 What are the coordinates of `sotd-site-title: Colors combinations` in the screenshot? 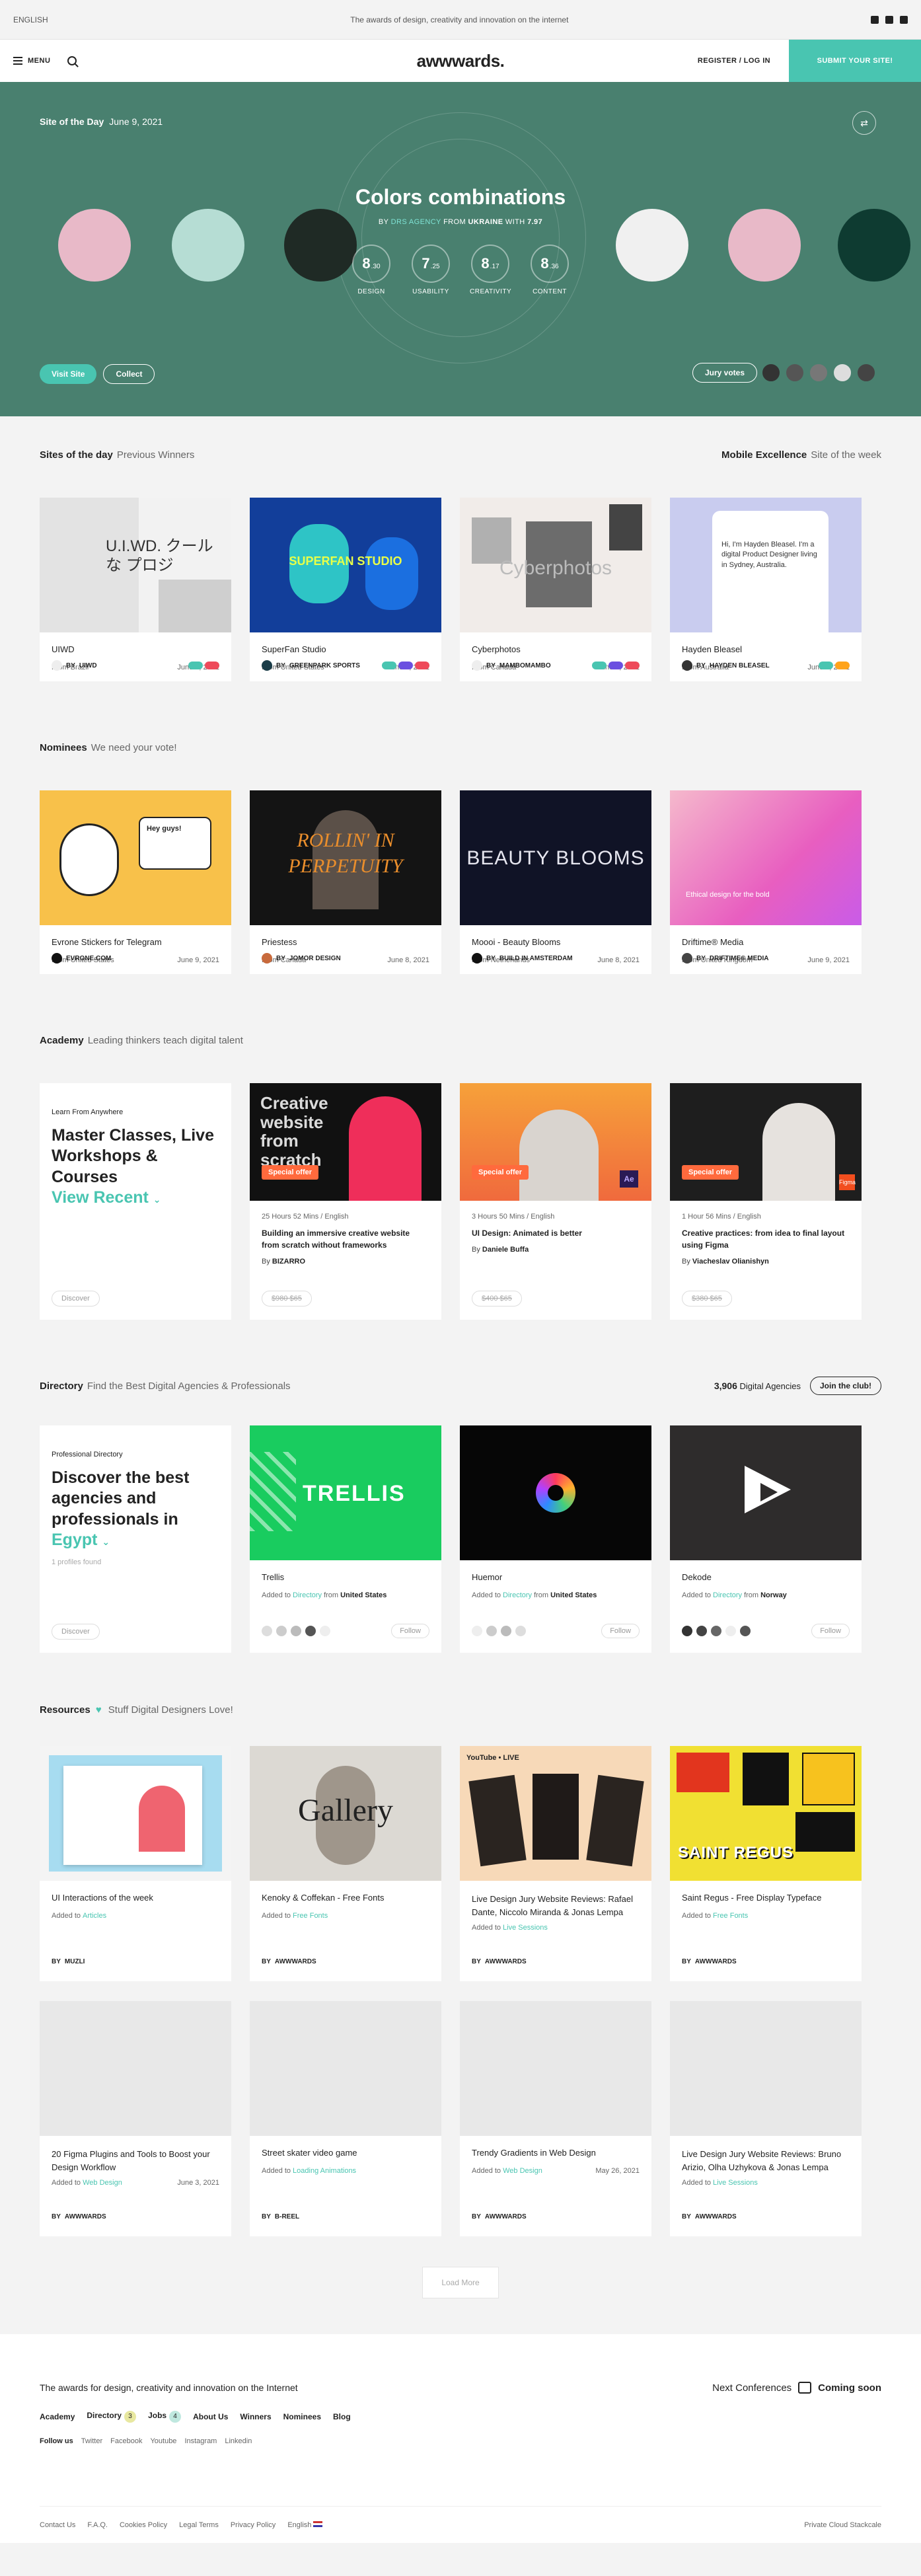 It's located at (460, 197).